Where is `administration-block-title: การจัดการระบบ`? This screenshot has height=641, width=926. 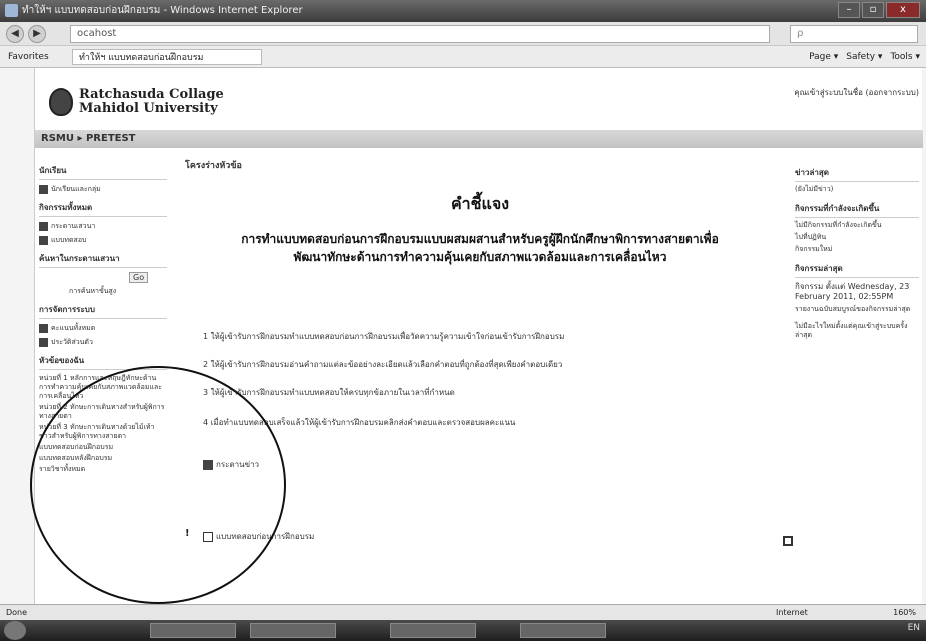 administration-block-title: การจัดการระบบ is located at coordinates (103, 311).